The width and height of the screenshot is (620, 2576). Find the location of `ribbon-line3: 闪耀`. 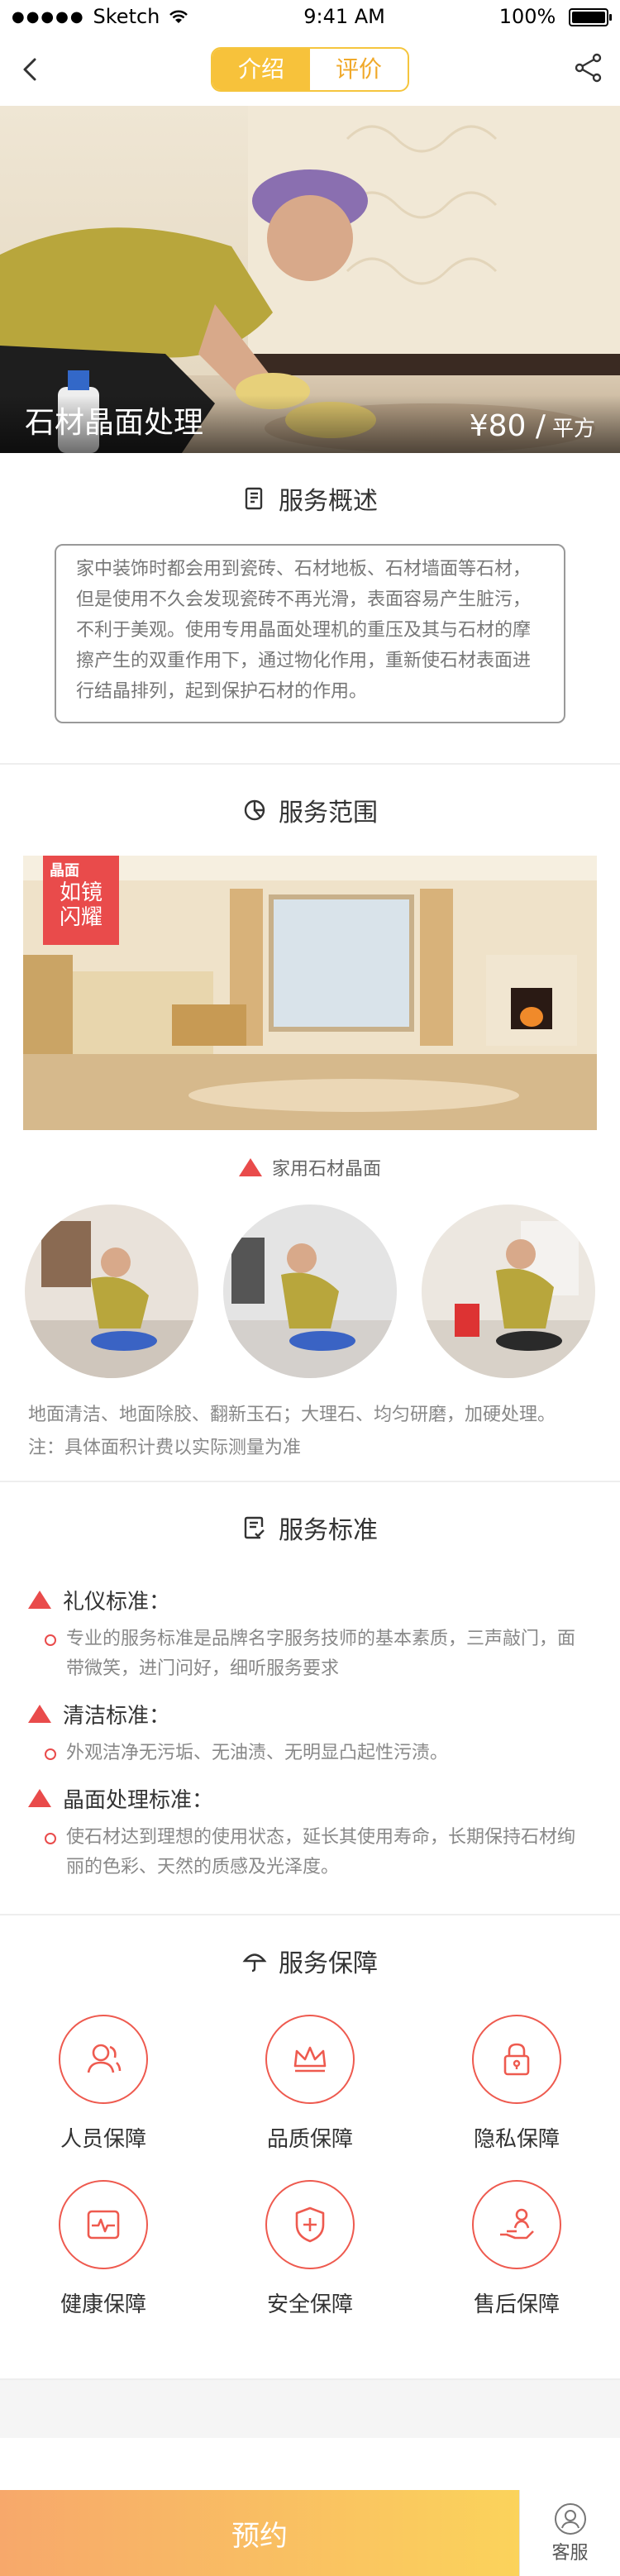

ribbon-line3: 闪耀 is located at coordinates (81, 917).